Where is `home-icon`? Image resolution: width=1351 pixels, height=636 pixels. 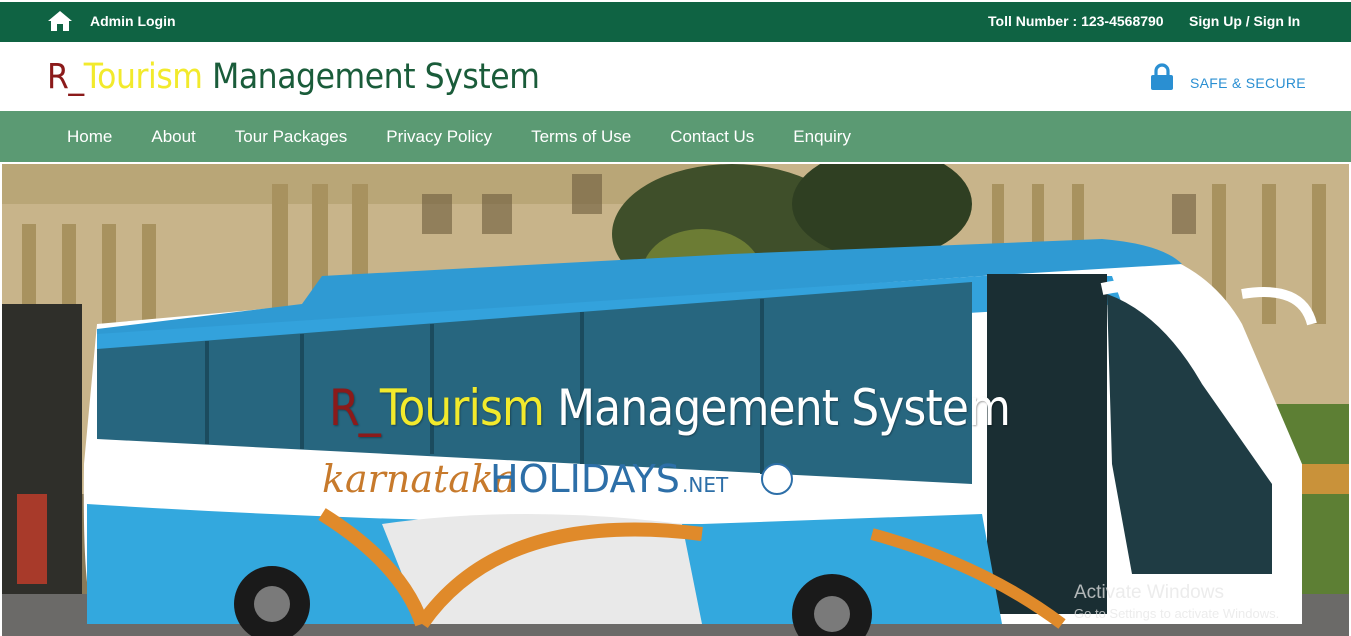 home-icon is located at coordinates (60, 21).